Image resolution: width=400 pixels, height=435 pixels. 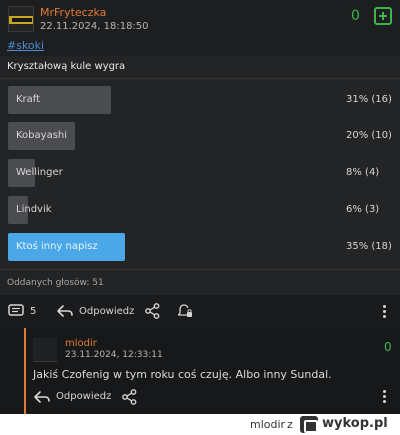 I want to click on poll-title: Kryształową kule wygra, so click(x=66, y=66).